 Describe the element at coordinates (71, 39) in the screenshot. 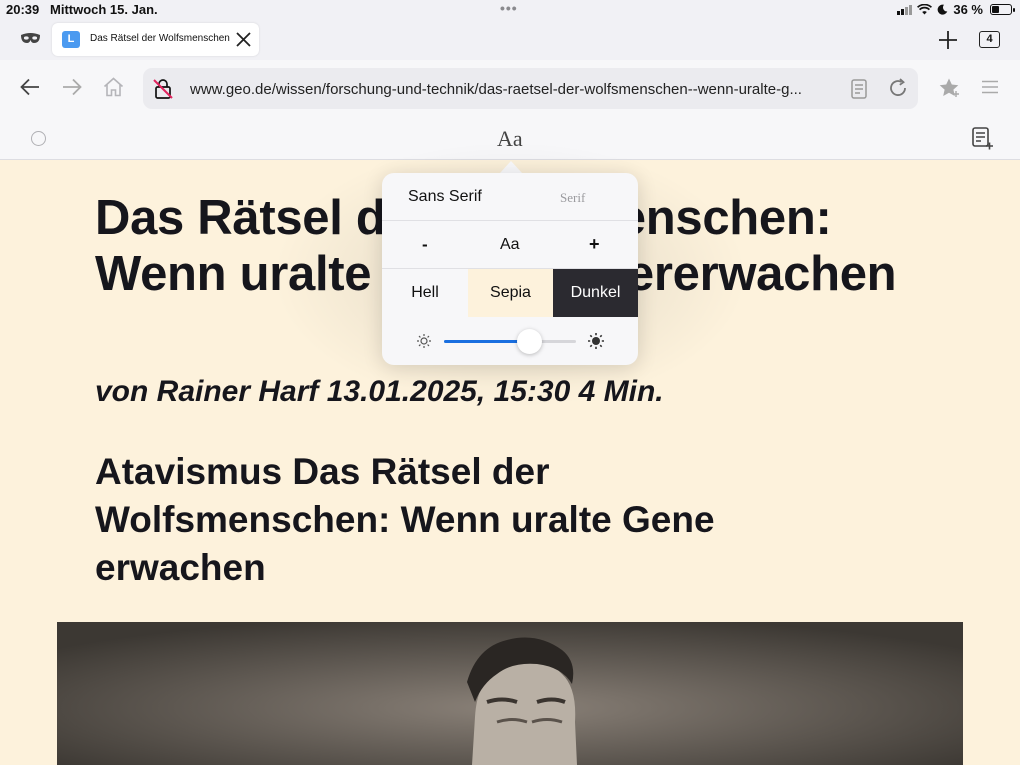

I see `tab-favicon: L` at that location.